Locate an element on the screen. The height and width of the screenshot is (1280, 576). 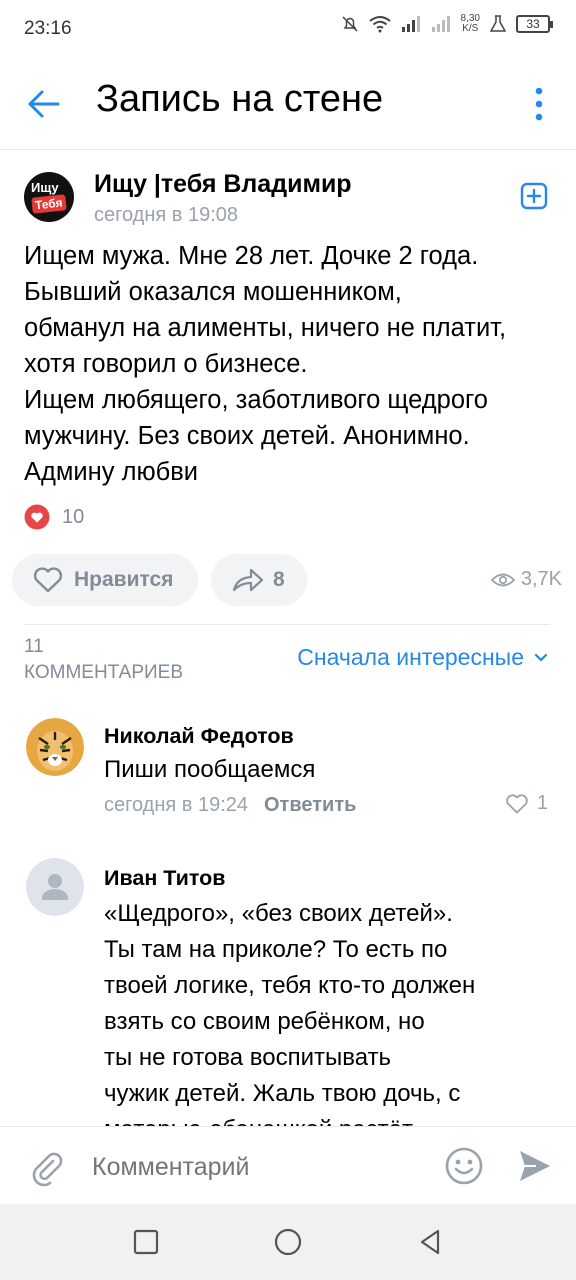
reaction-summary: 10 is located at coordinates (54, 517).